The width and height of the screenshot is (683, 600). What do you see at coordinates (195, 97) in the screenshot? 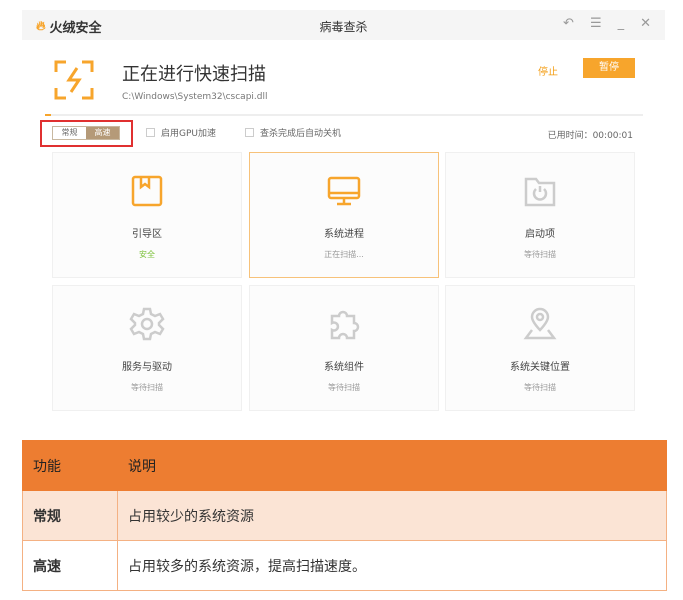
I see `current-file: C:\Windows\System32\cscapi.dll` at bounding box center [195, 97].